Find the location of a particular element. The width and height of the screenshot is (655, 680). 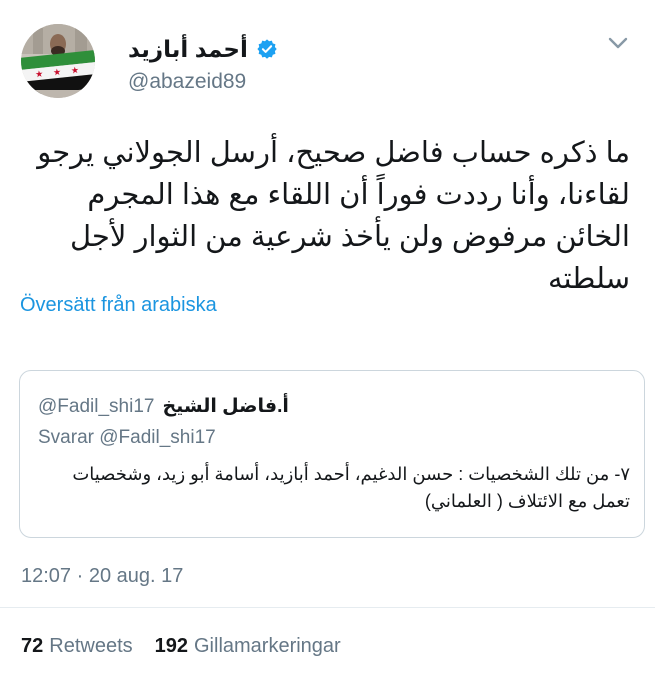

tweet-timestamp: 12:07 · 20 aug. 17 is located at coordinates (102, 576).